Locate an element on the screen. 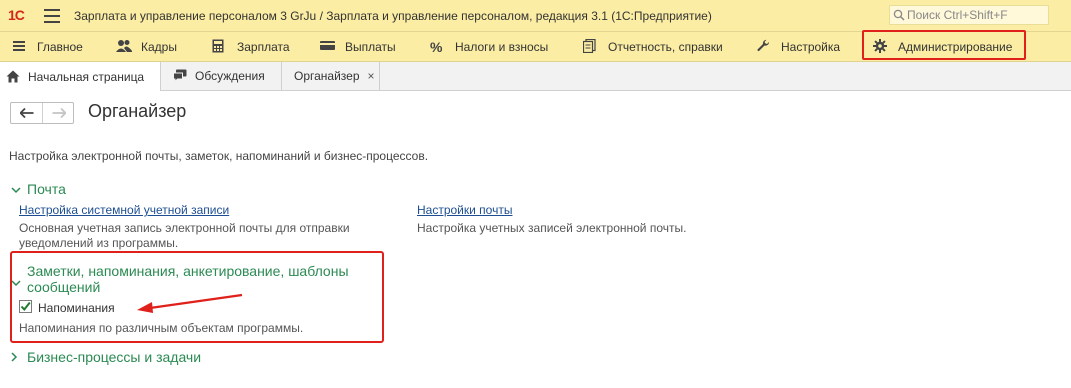 The width and height of the screenshot is (1071, 388). menu-item-salary: Зарплата is located at coordinates (251, 46).